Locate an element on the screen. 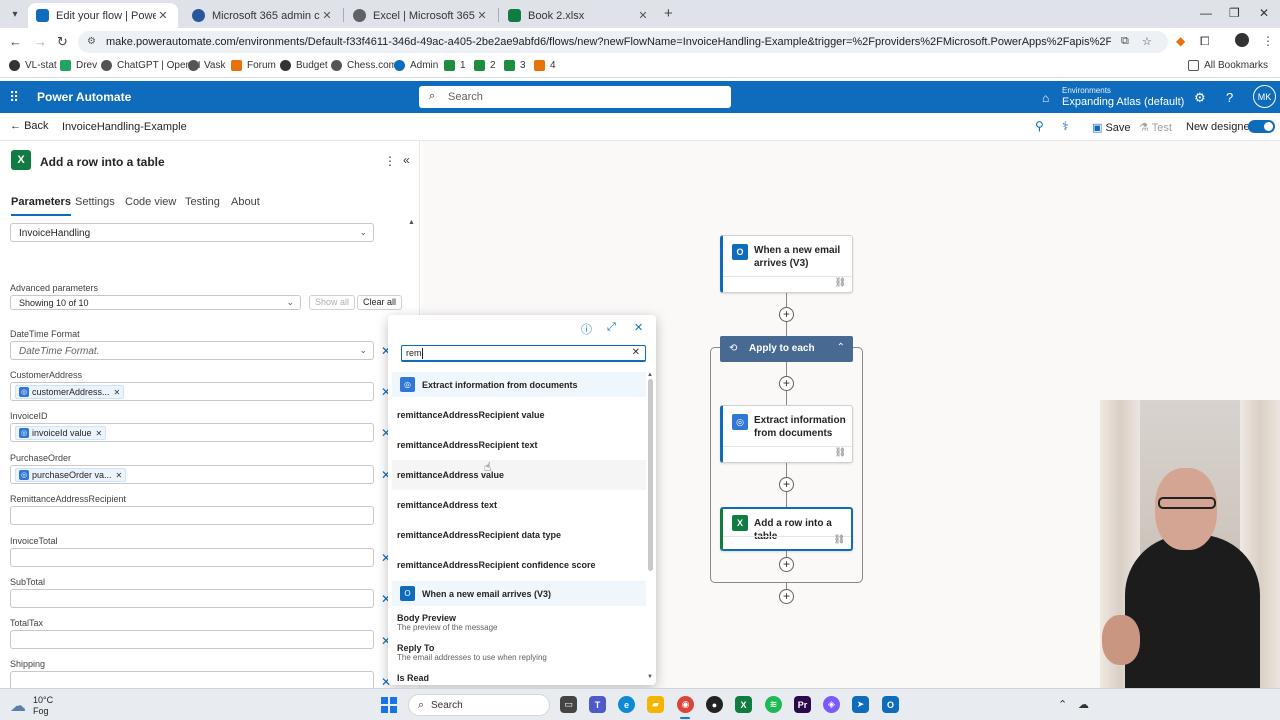  spotify-icon: ≋ is located at coordinates (773, 704).